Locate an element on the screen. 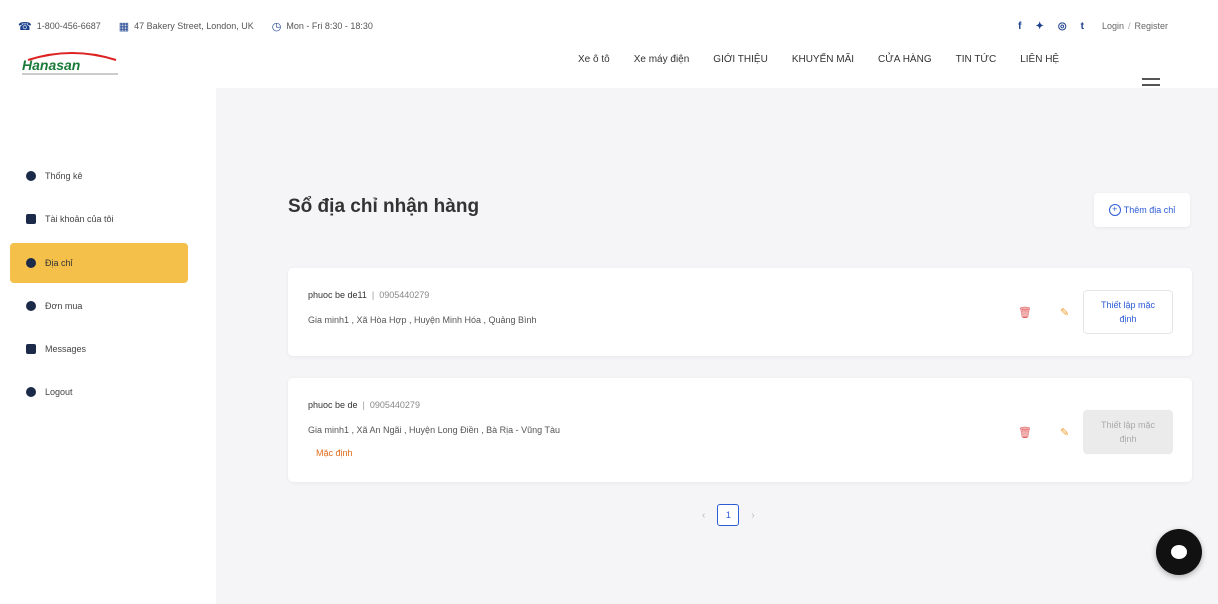 The width and height of the screenshot is (1218, 604). plus-icon: + is located at coordinates (1114, 210).